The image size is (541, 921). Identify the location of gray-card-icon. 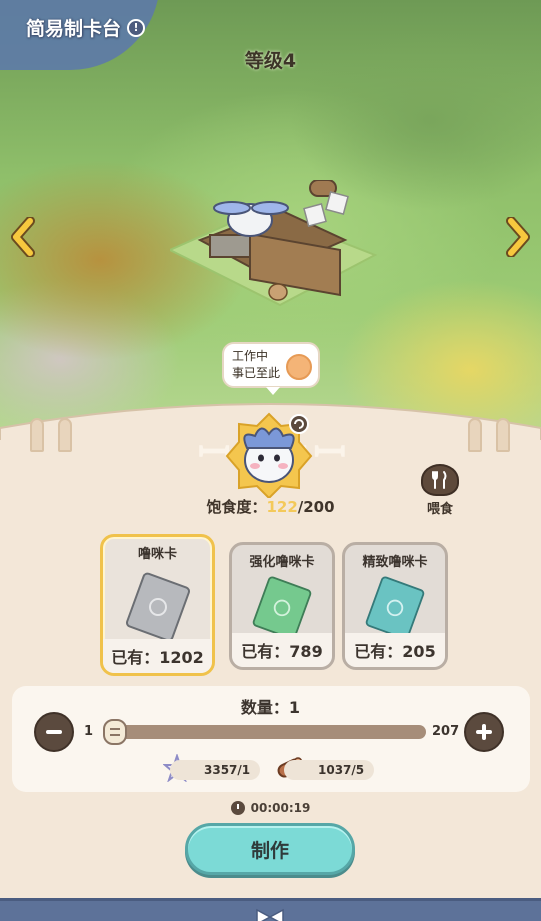
(157, 606).